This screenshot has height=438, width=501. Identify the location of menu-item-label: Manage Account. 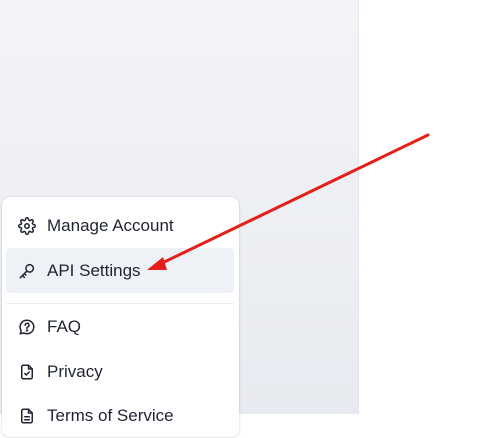
(110, 225).